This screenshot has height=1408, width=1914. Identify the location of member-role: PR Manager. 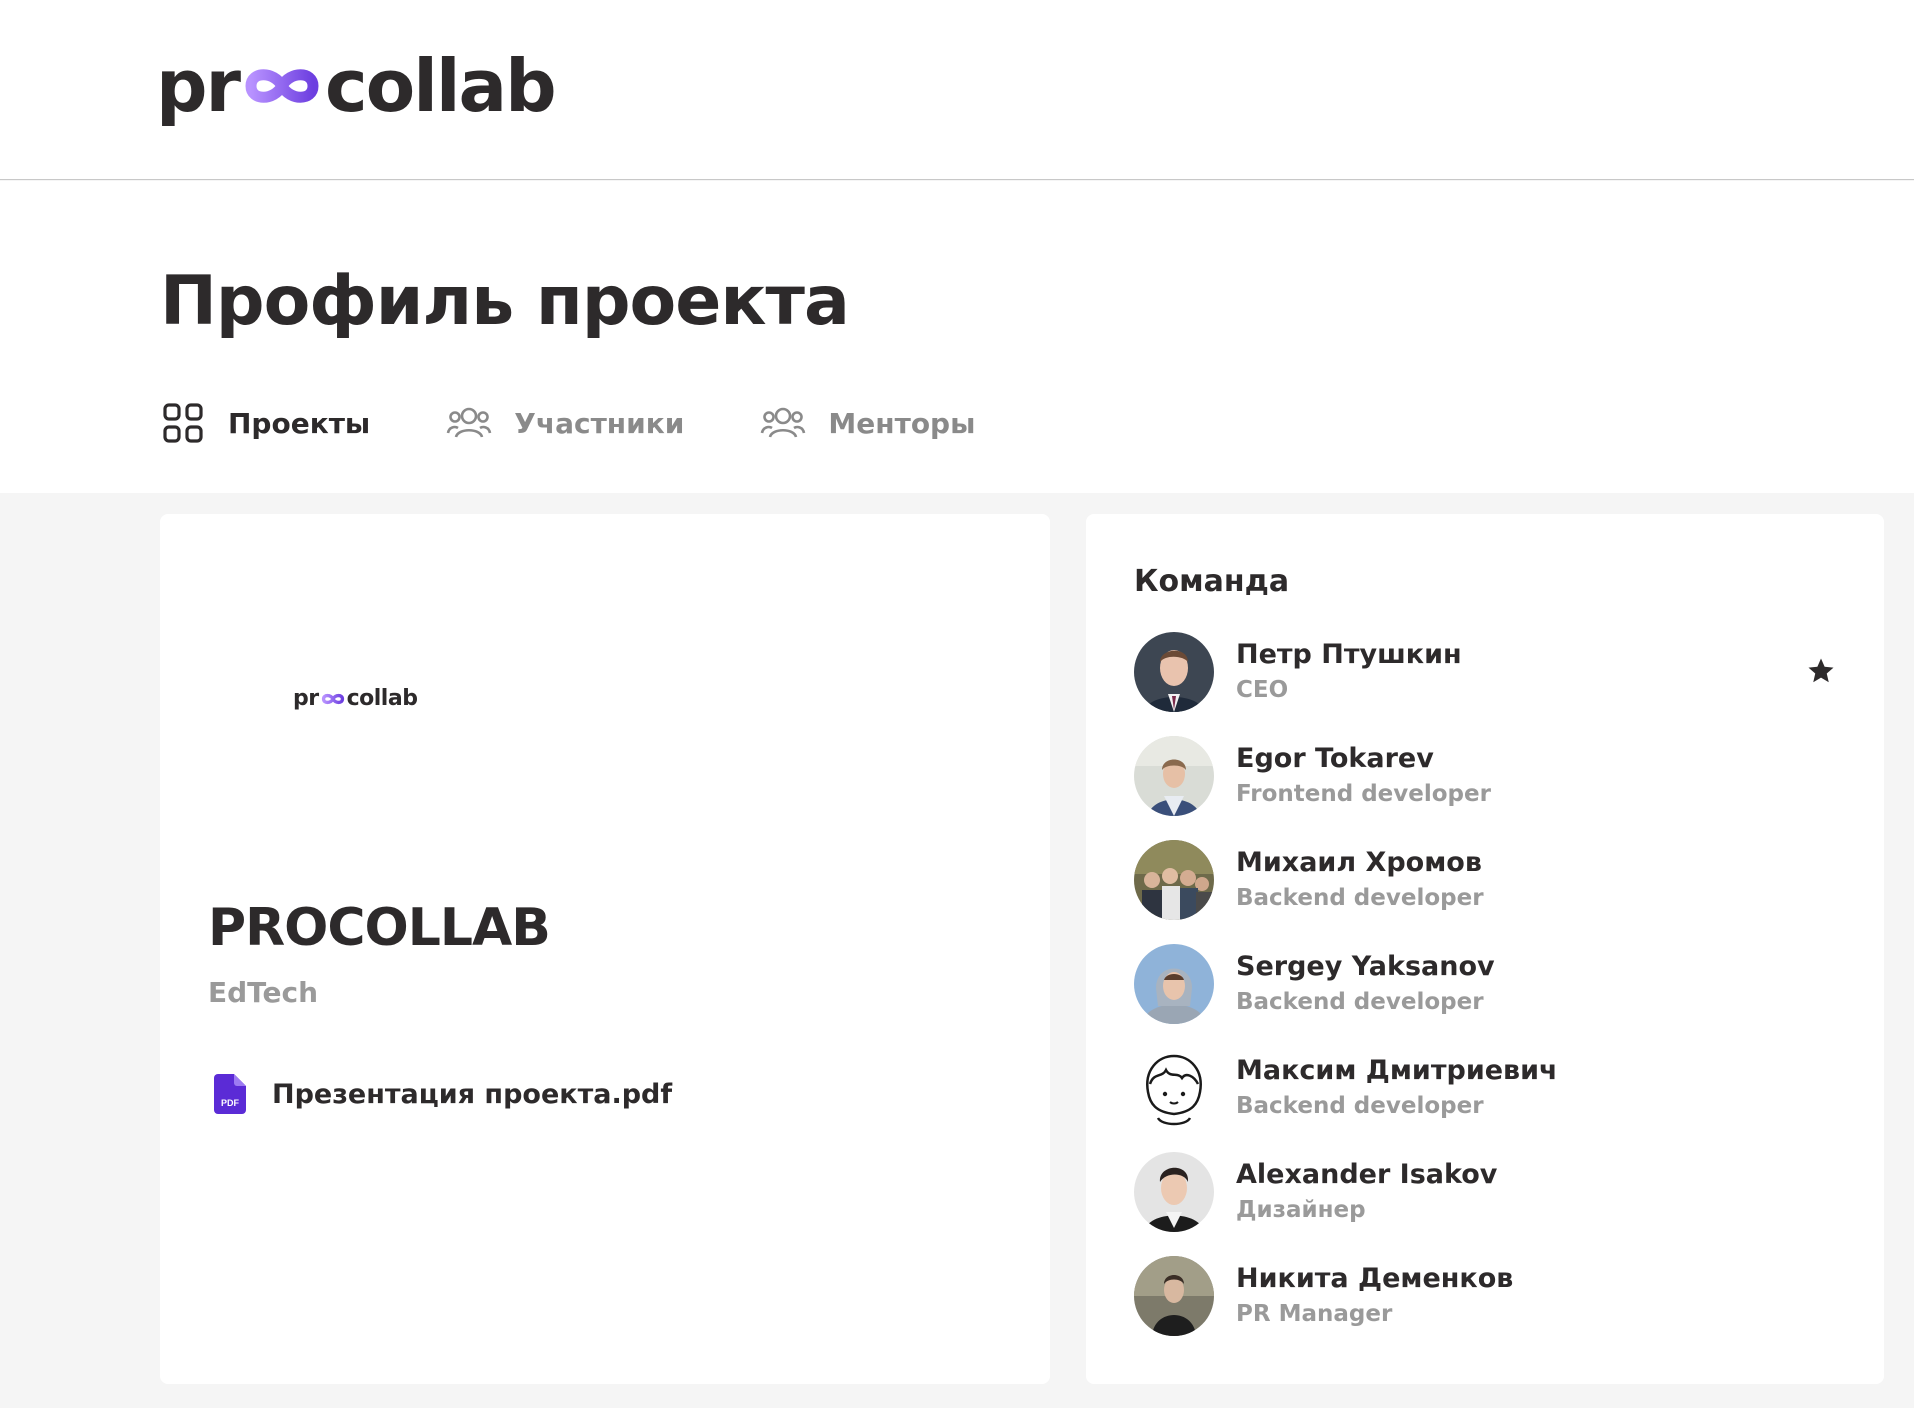
(1314, 1314).